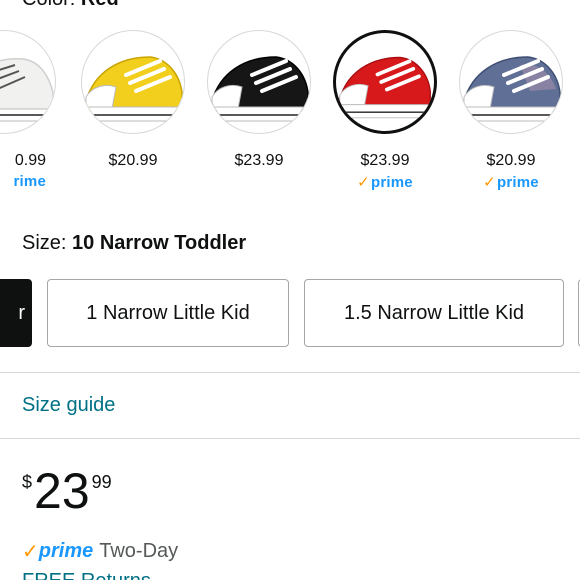 This screenshot has width=580, height=580. I want to click on color-value: Red, so click(100, 5).